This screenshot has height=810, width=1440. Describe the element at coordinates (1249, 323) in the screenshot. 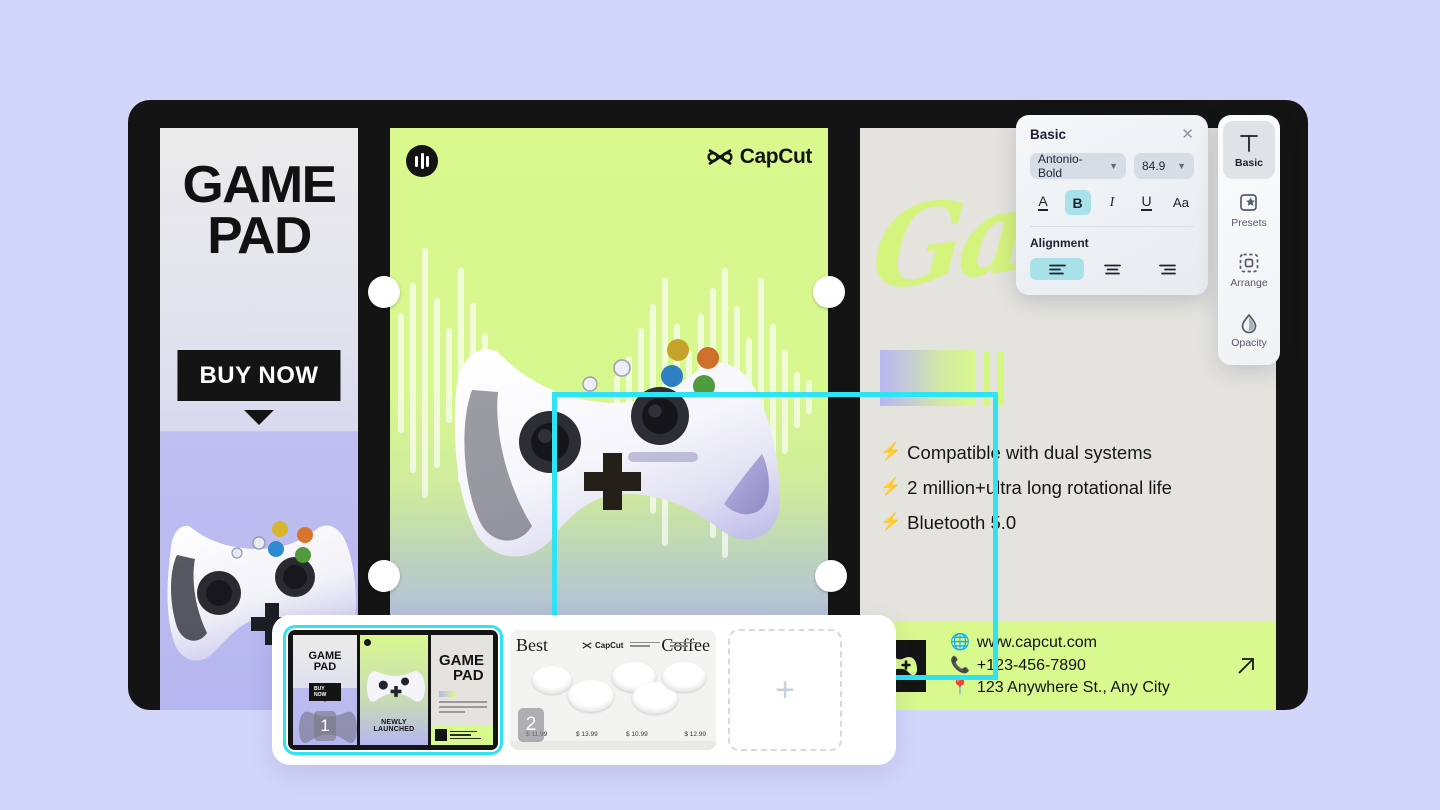

I see `opacity-icon` at that location.